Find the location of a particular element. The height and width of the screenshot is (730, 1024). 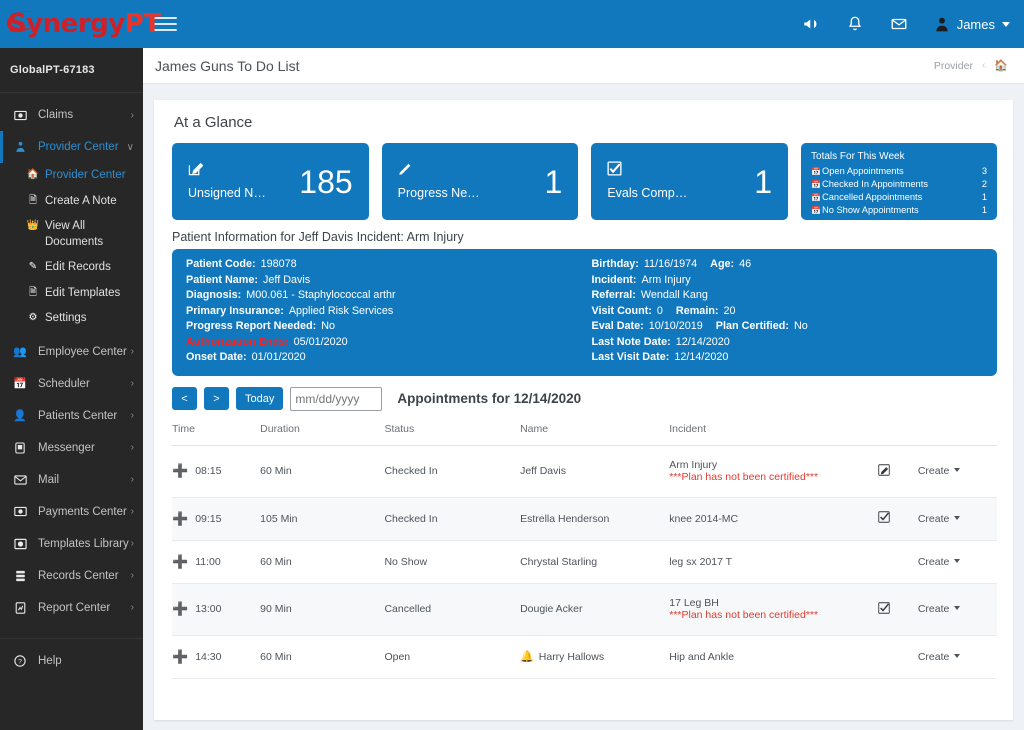

app-logo: SynergyPT is located at coordinates (80, 24).